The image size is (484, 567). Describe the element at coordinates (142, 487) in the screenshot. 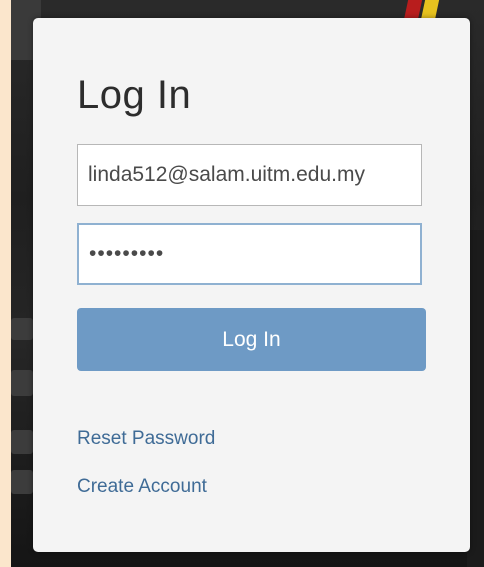

I see `create-account-link: Create Account` at that location.